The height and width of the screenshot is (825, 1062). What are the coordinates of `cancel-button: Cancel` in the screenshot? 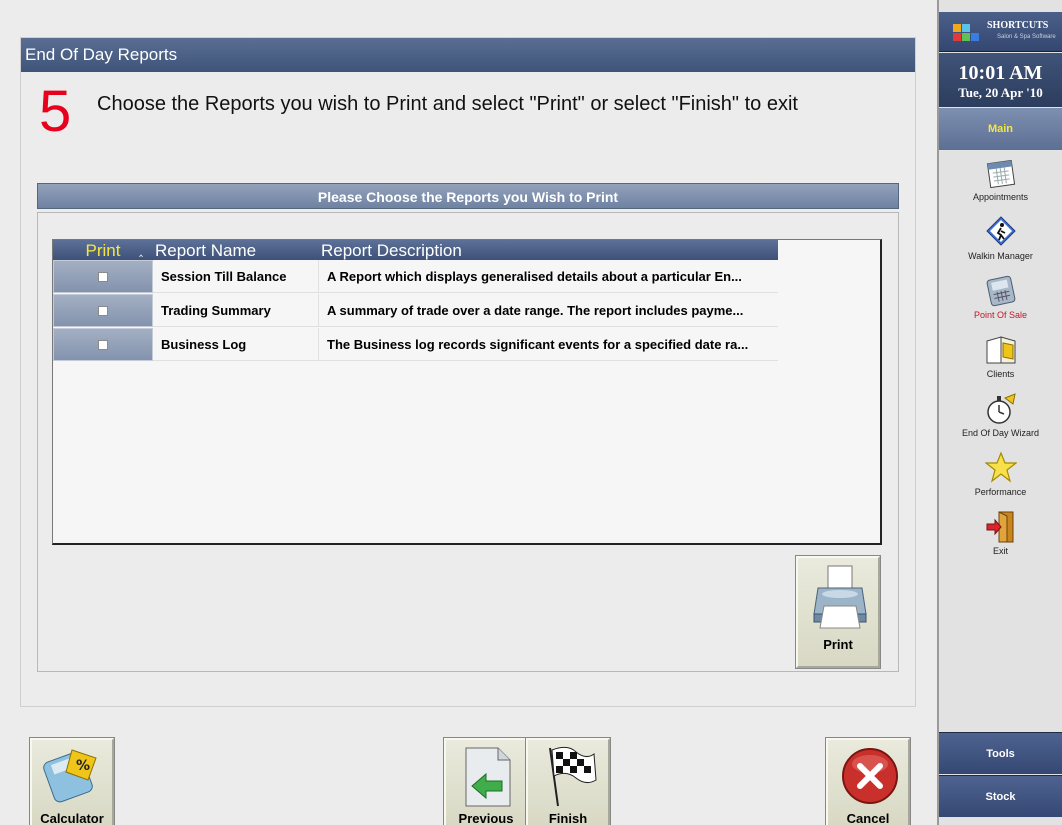 It's located at (868, 781).